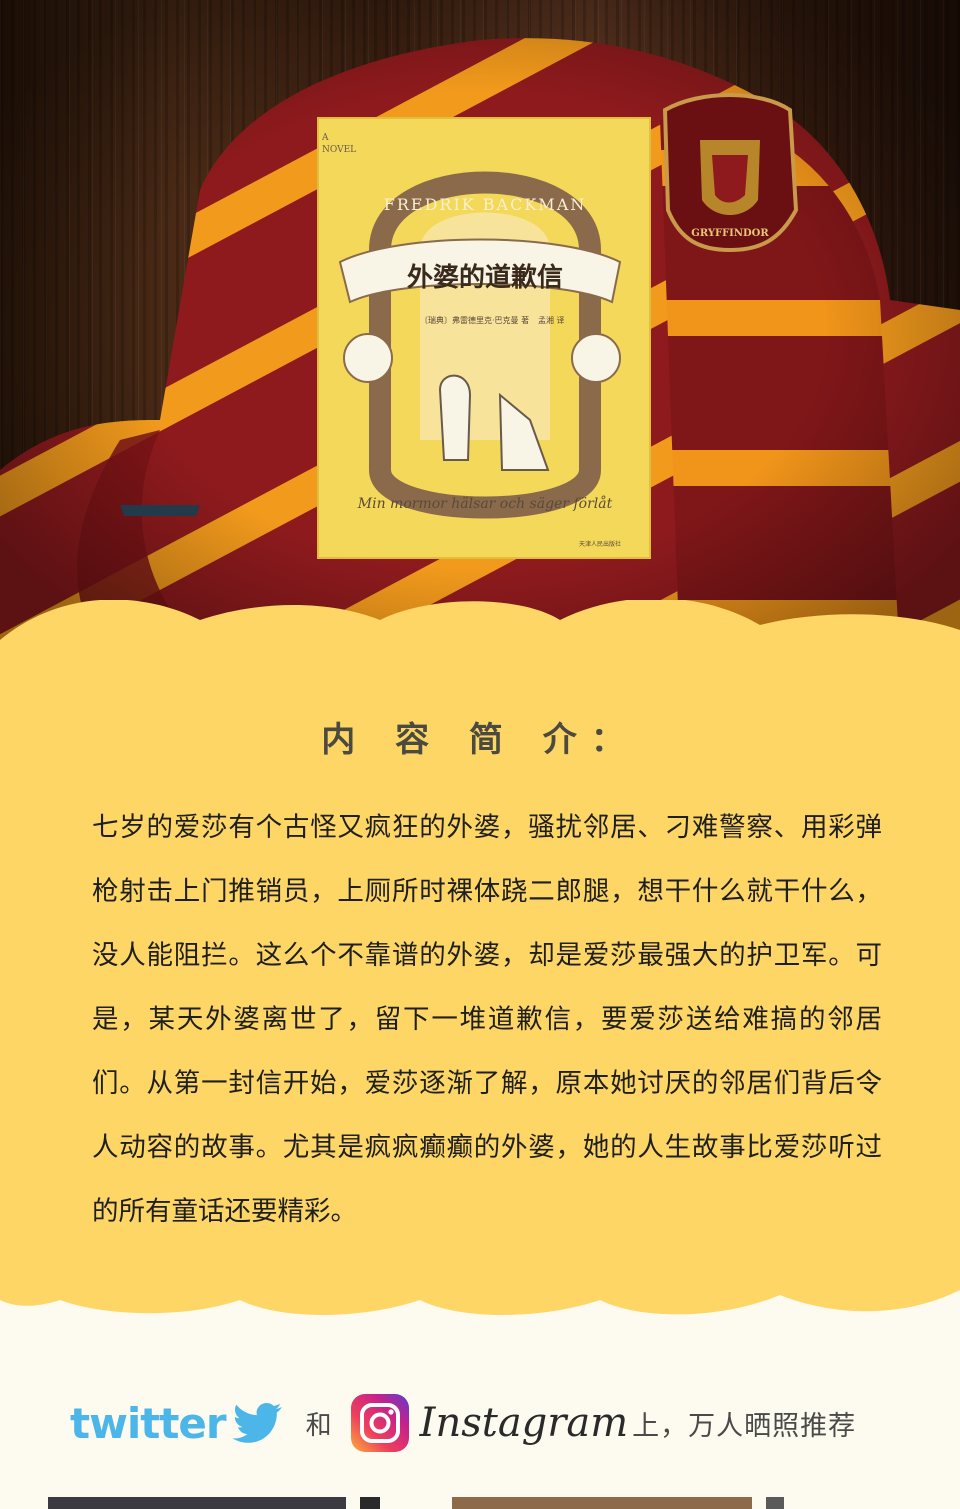  I want to click on recommend-text: 上，万人晒照推荐, so click(744, 1426).